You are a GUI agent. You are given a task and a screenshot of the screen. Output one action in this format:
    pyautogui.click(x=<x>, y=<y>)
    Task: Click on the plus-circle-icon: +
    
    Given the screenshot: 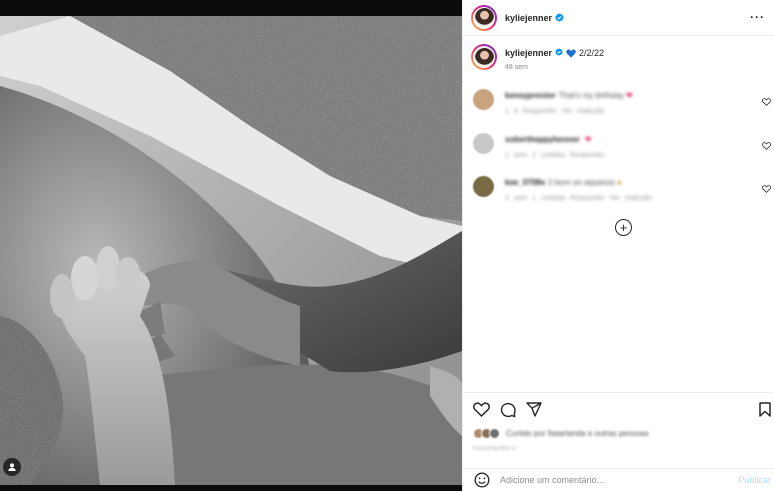 What is the action you would take?
    pyautogui.click(x=623, y=227)
    